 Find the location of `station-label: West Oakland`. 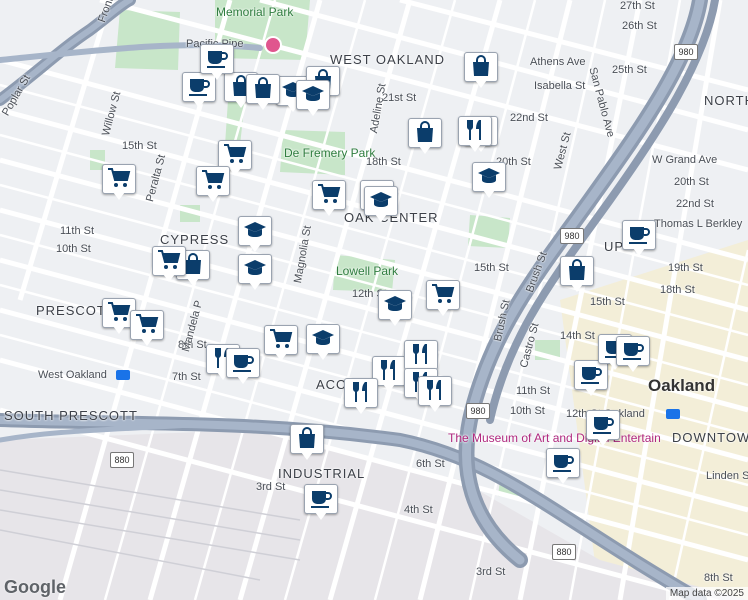

station-label: West Oakland is located at coordinates (72, 375).